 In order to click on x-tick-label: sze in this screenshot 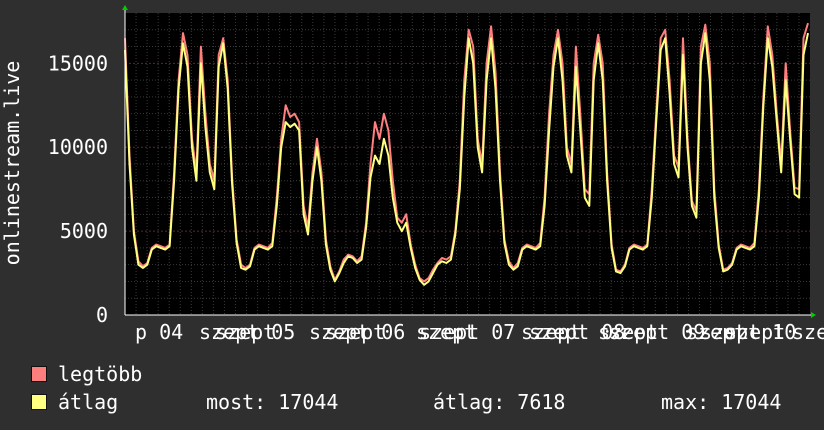, I will do `click(808, 332)`.